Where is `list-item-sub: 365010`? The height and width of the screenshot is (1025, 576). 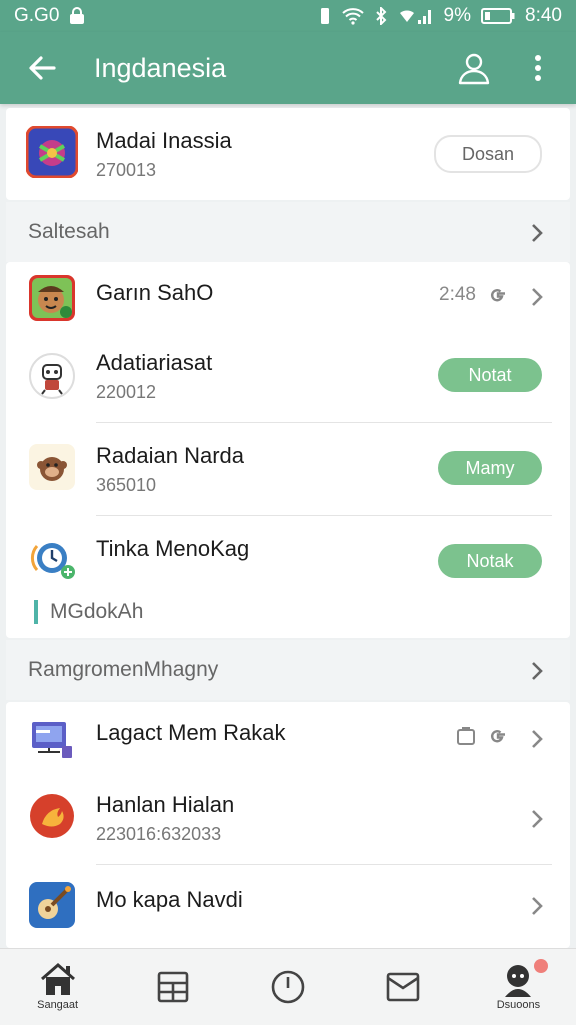
list-item-sub: 365010 is located at coordinates (126, 485).